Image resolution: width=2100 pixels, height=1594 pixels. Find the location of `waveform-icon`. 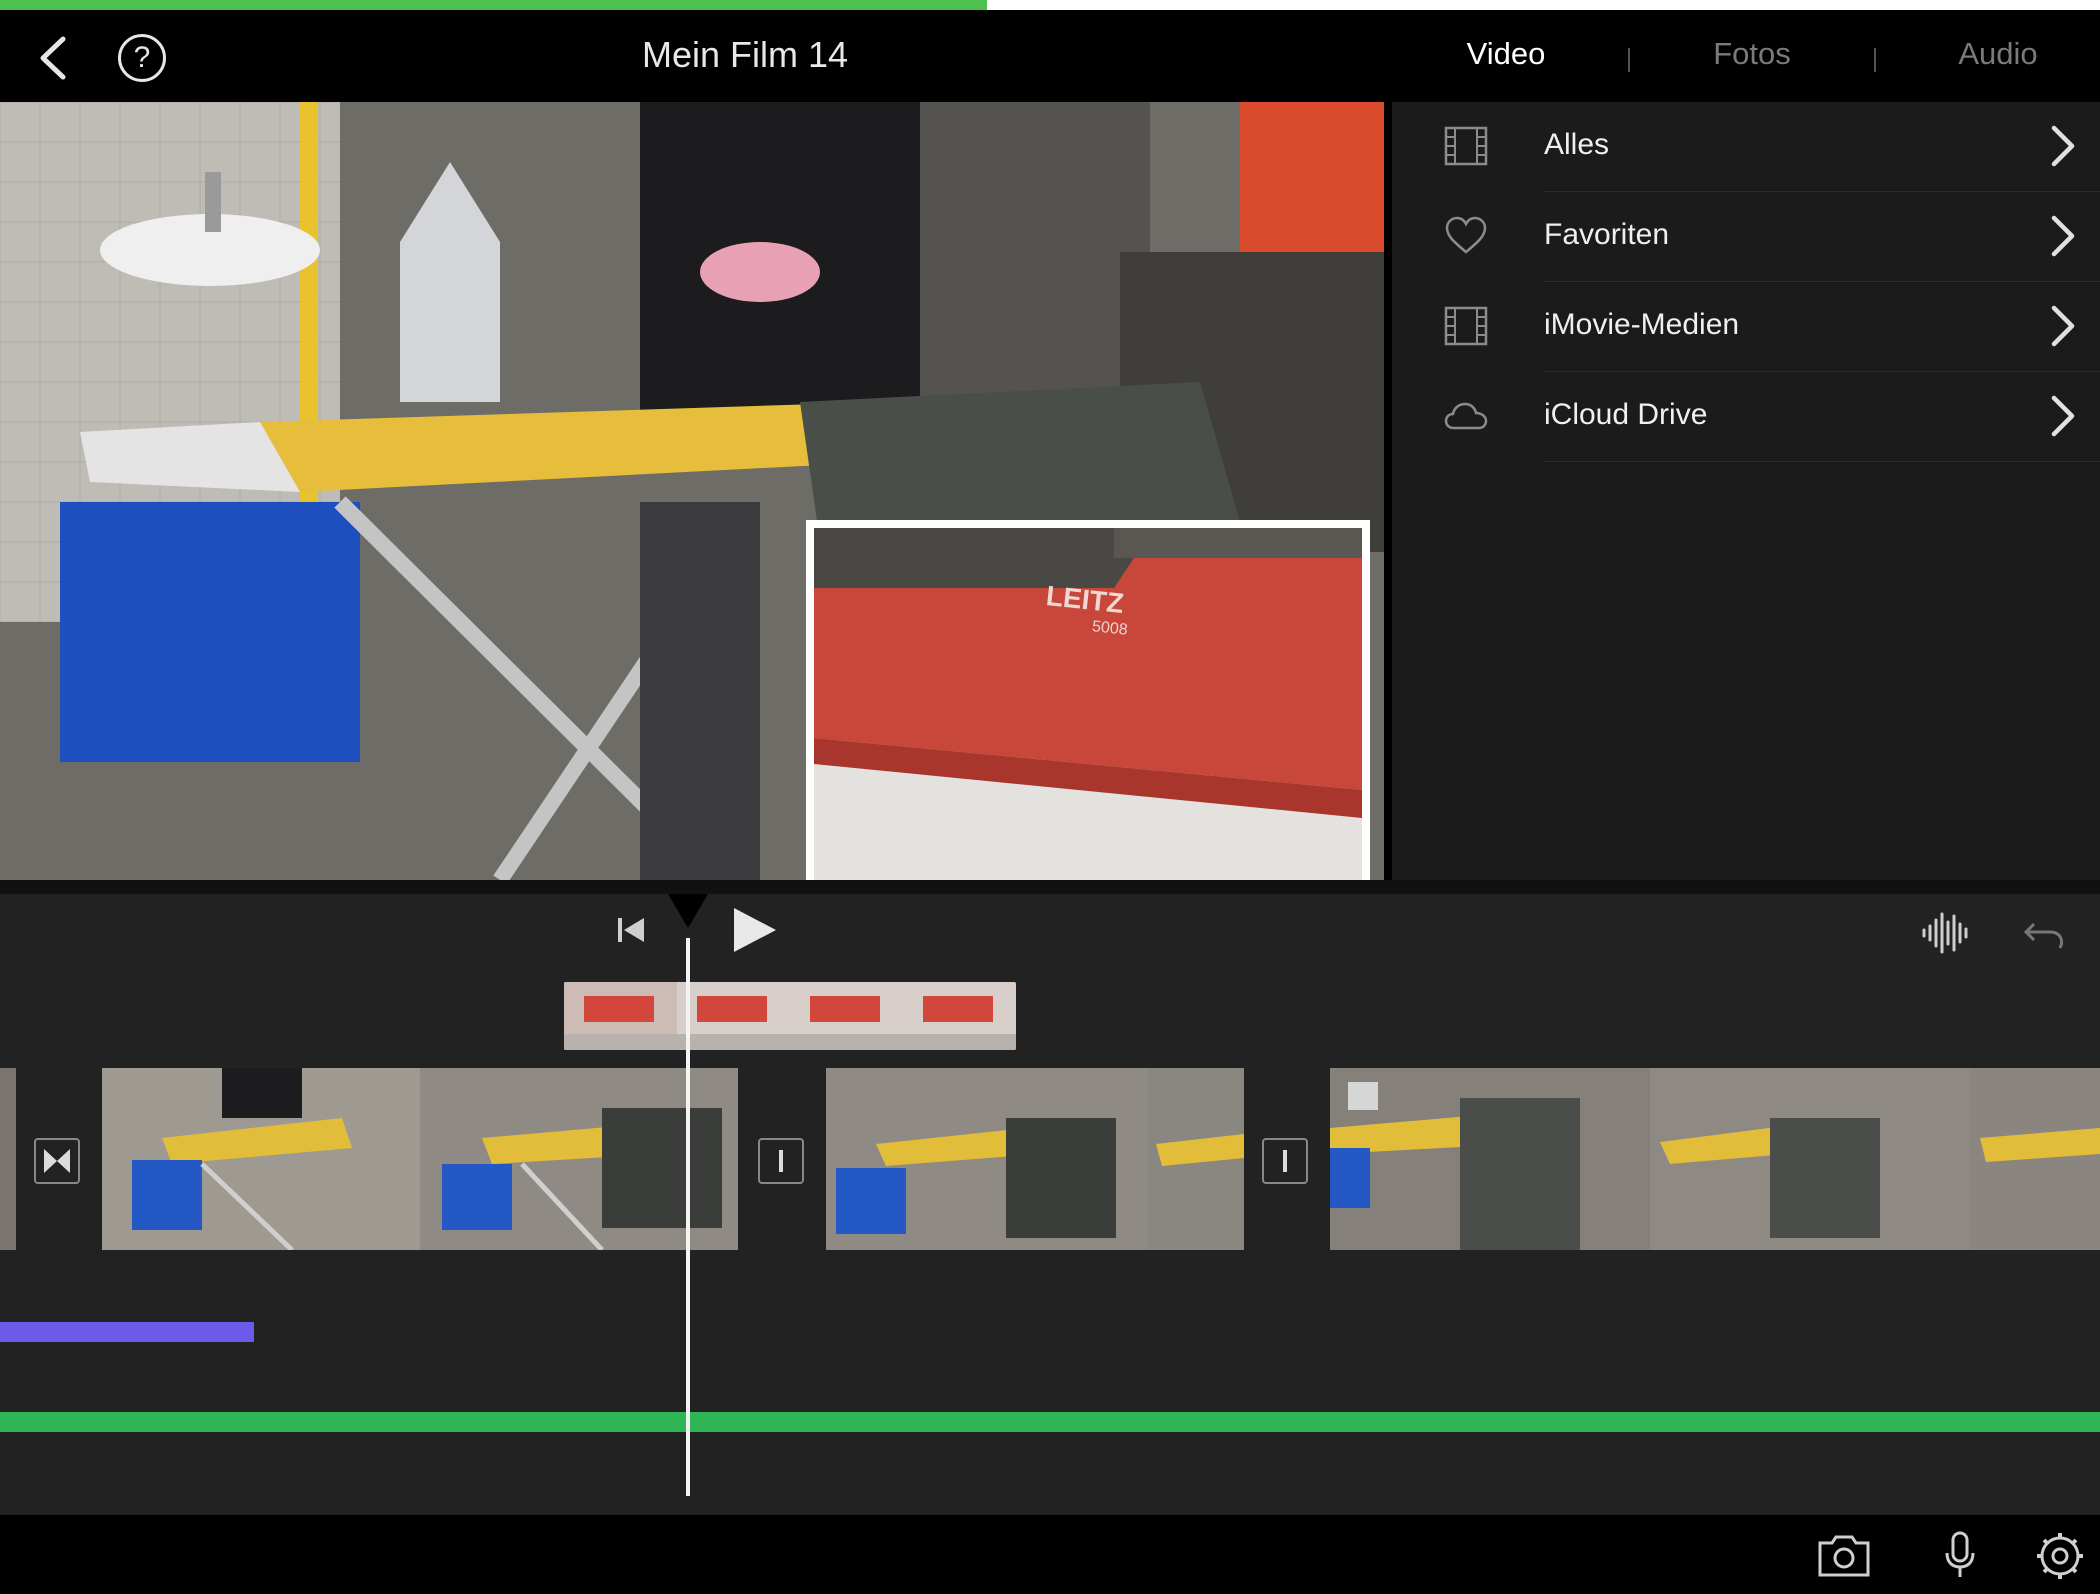

waveform-icon is located at coordinates (1945, 933).